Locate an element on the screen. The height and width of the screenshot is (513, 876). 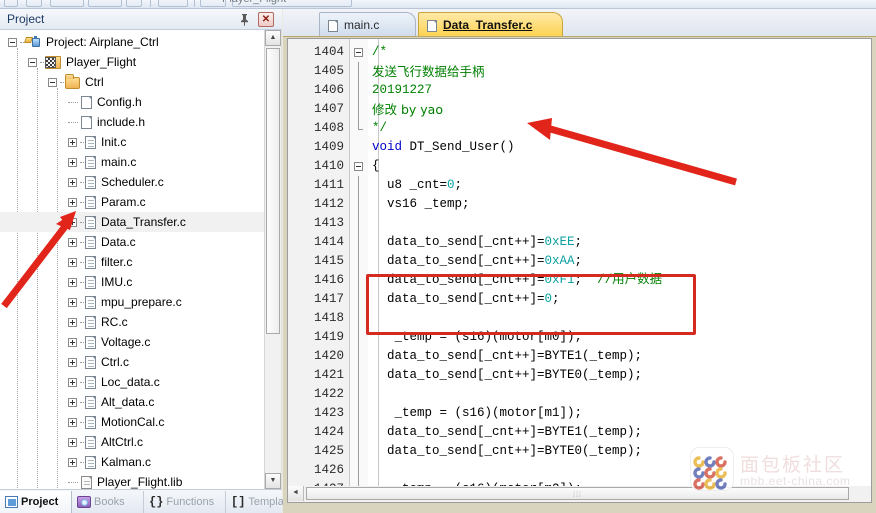
code-line: 1421 data_to_send[_cnt++]=BYTE0(_temp); is located at coordinates (579, 375).